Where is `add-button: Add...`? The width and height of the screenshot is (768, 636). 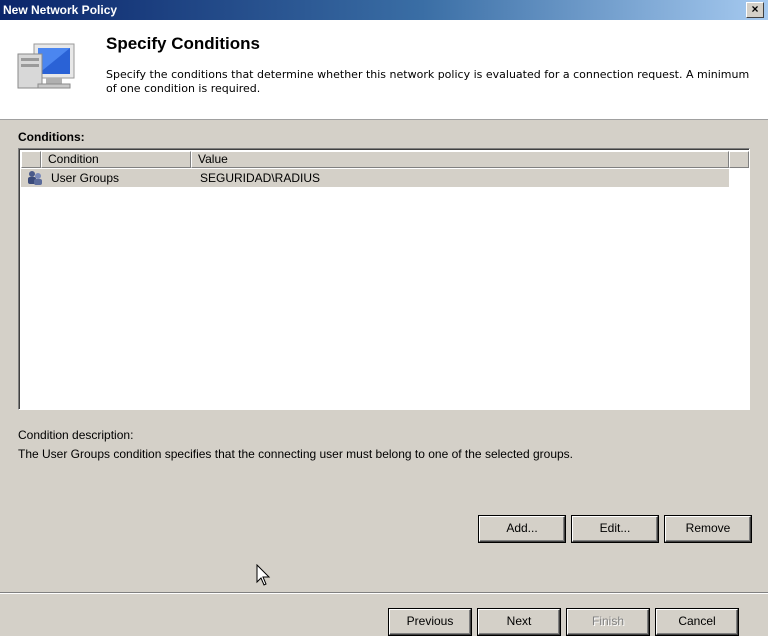
add-button: Add... is located at coordinates (522, 529).